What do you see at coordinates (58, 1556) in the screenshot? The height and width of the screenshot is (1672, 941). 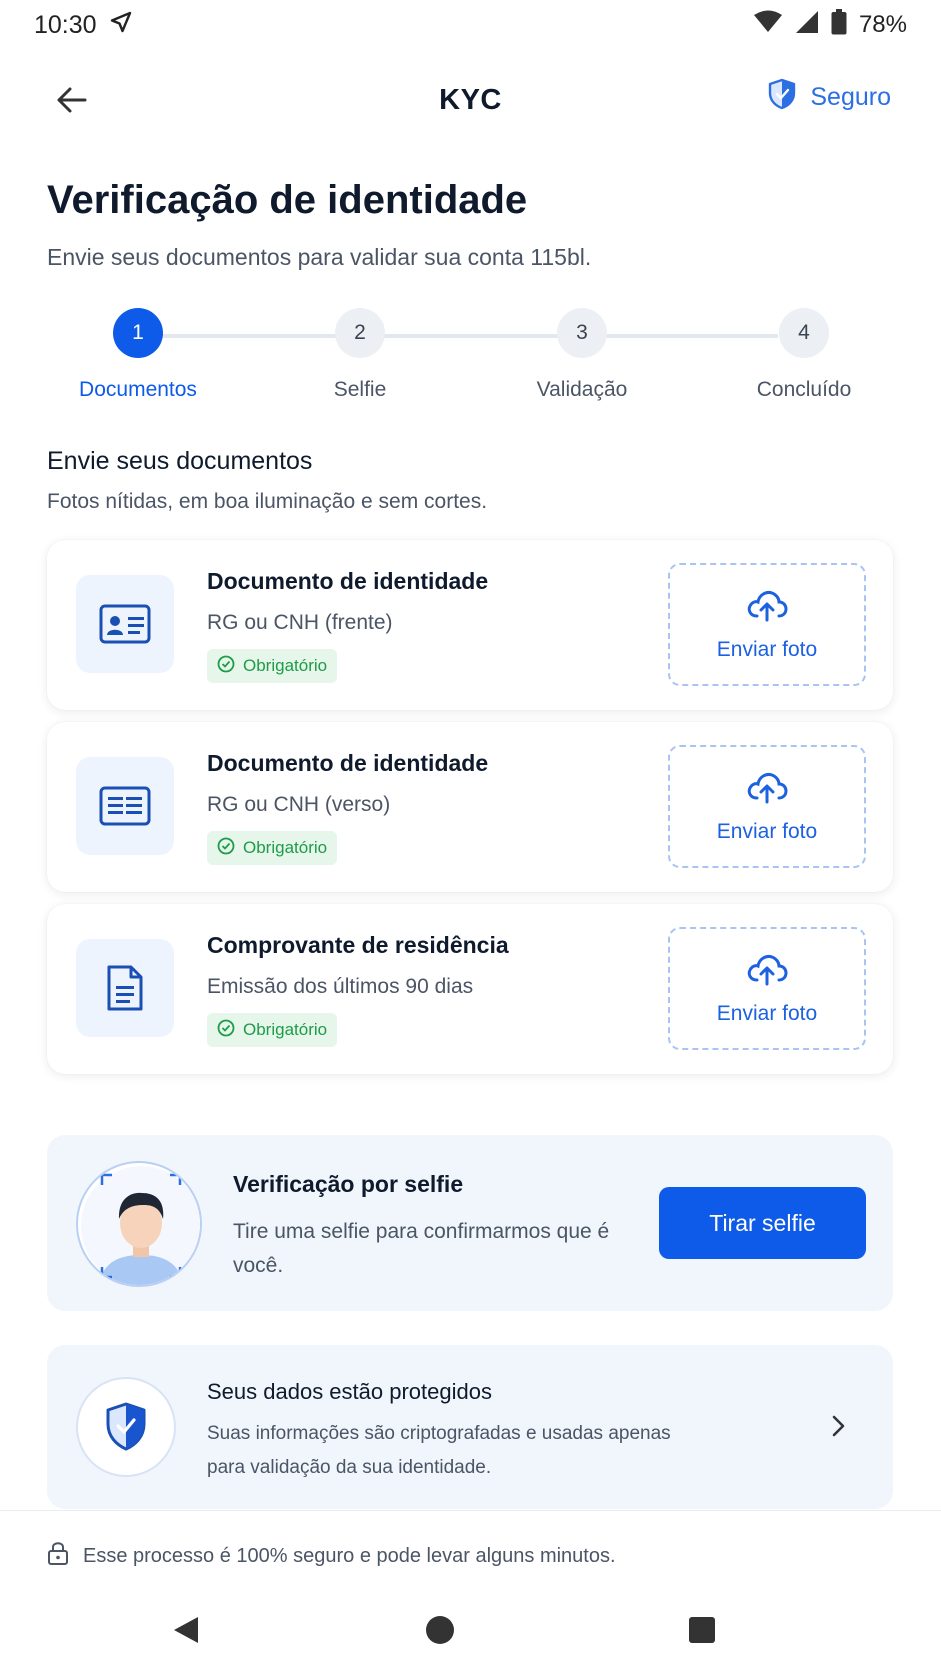 I see `lock-icon` at bounding box center [58, 1556].